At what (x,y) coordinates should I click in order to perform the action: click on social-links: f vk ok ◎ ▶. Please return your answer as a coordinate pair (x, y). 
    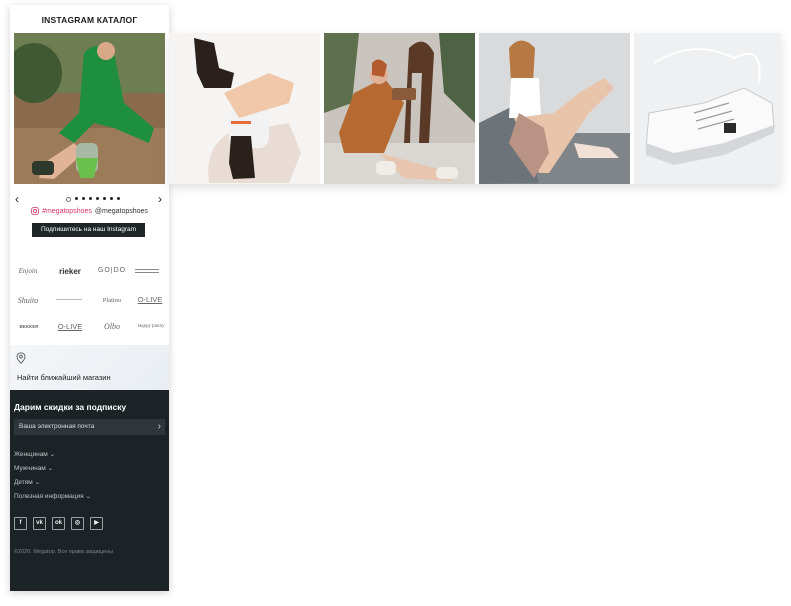
    Looking at the image, I should click on (58, 523).